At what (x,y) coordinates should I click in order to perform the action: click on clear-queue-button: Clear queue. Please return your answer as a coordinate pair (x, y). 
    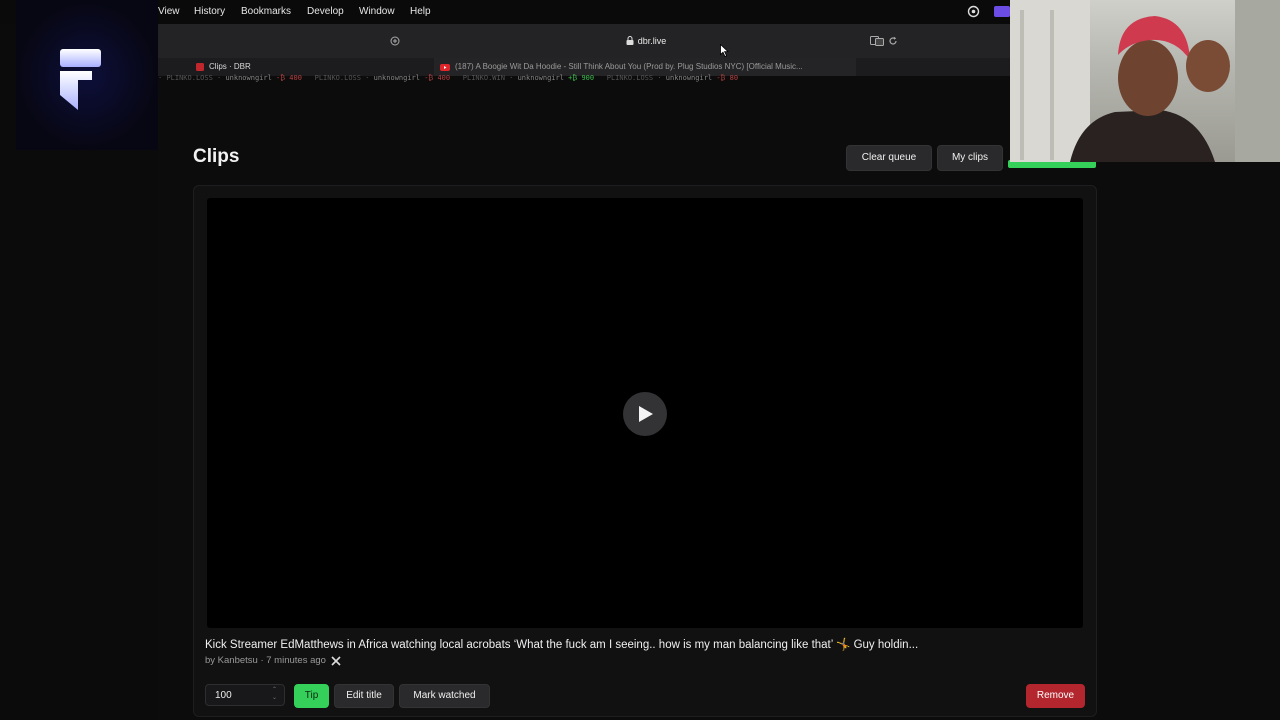
    Looking at the image, I should click on (889, 158).